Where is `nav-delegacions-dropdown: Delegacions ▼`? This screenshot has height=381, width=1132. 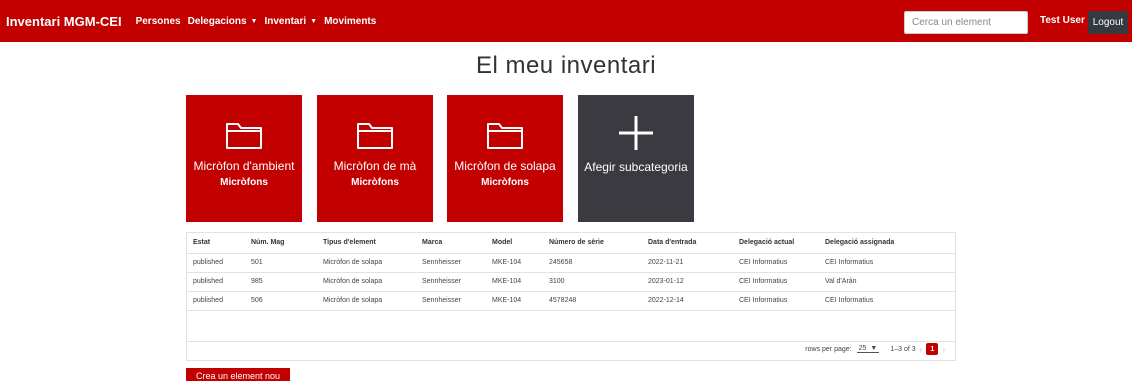
nav-delegacions-dropdown: Delegacions ▼ is located at coordinates (223, 21).